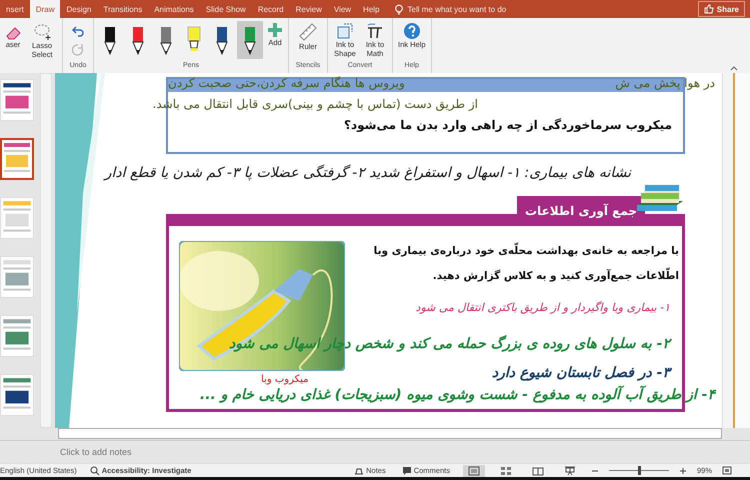  Describe the element at coordinates (345, 31) in the screenshot. I see `shape-icon` at that location.